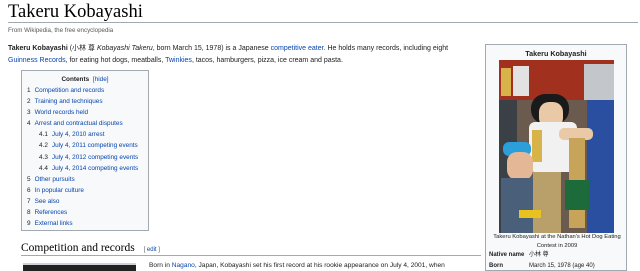  I want to click on lead-romaji: Kobayashi Takeru, so click(124, 48).